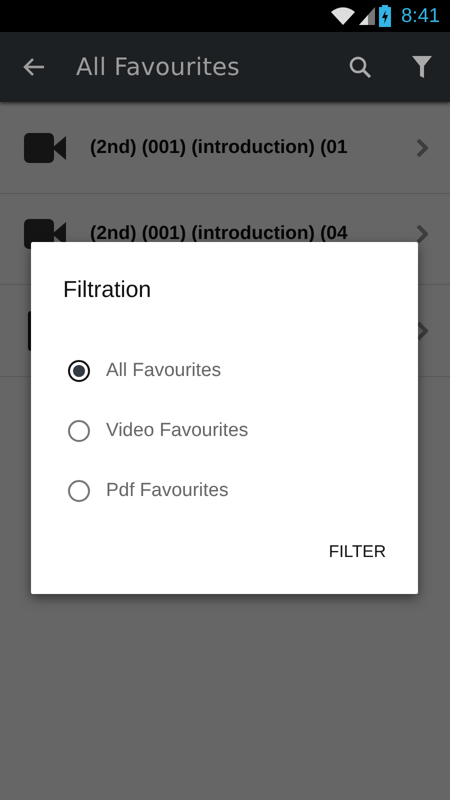 The image size is (450, 800). Describe the element at coordinates (367, 16) in the screenshot. I see `signal-icon` at that location.